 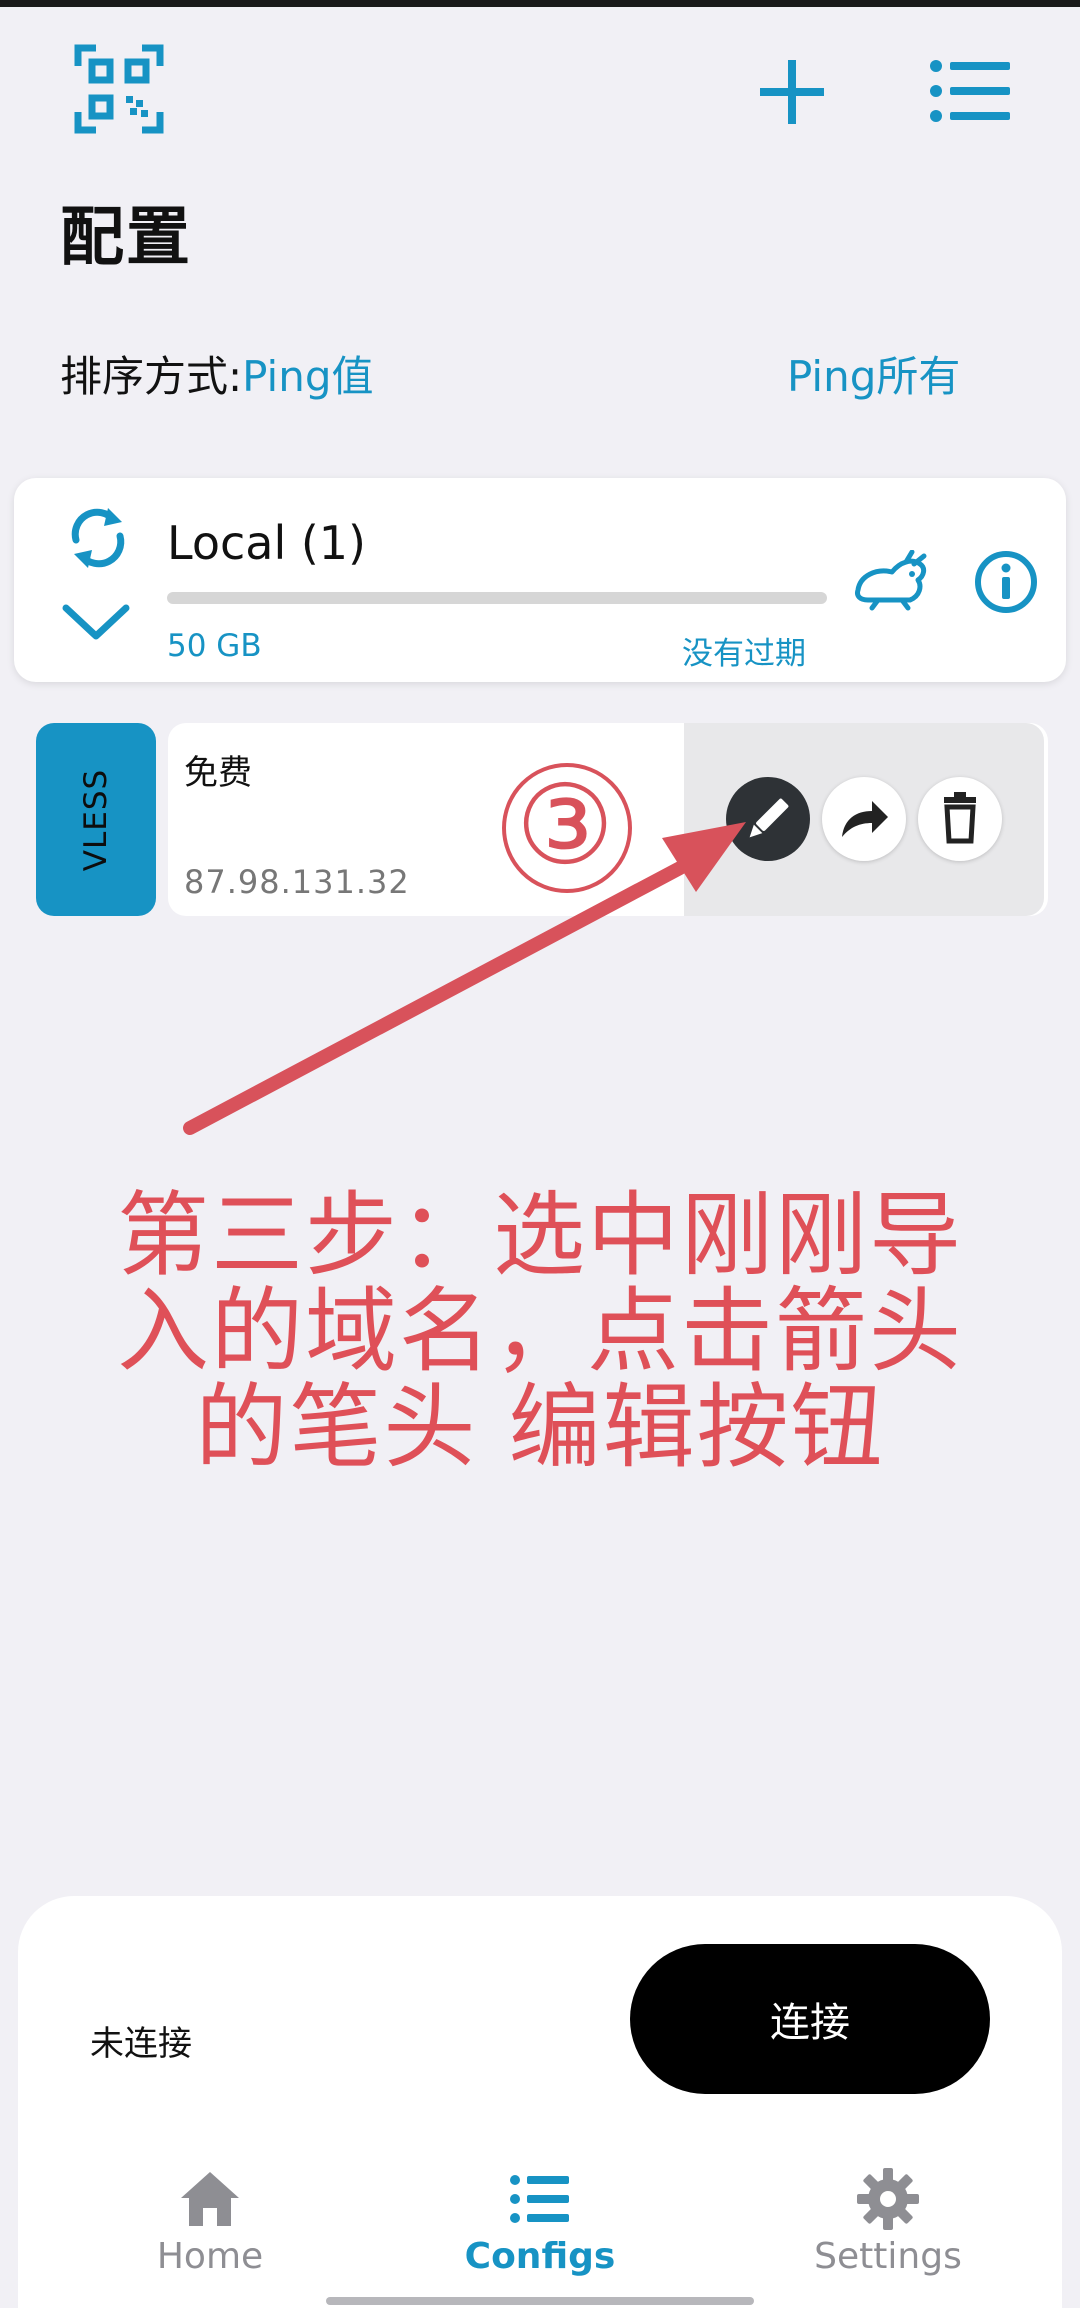 I want to click on home-icon, so click(x=210, y=2199).